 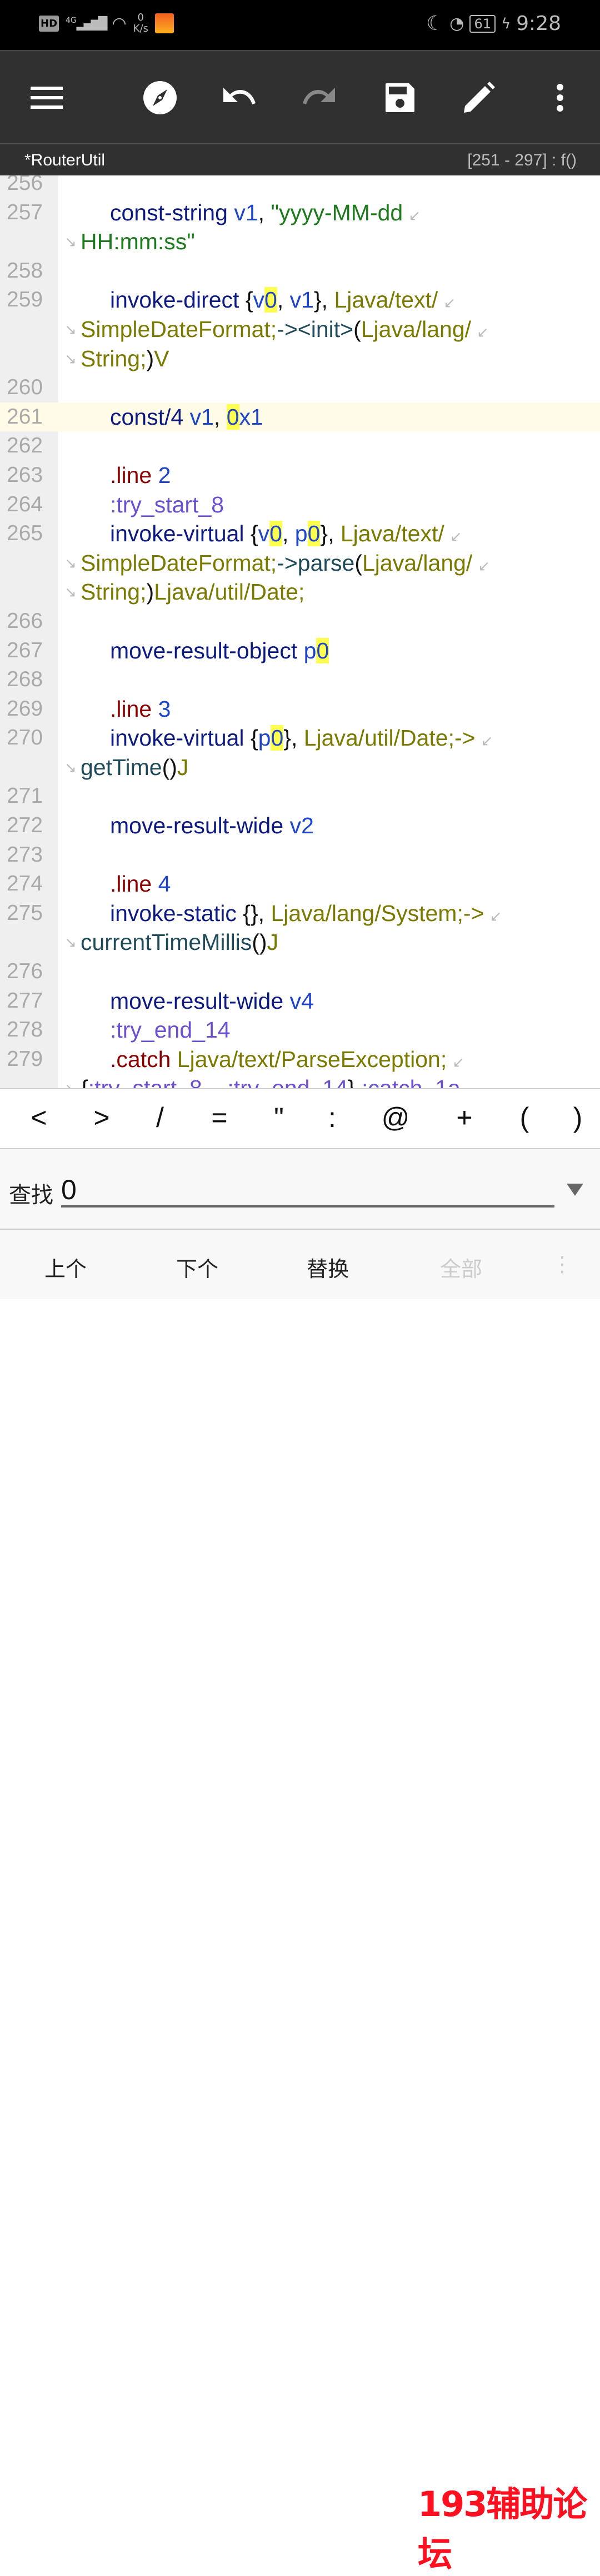 I want to click on code-row: 263 .line 2, so click(x=300, y=476).